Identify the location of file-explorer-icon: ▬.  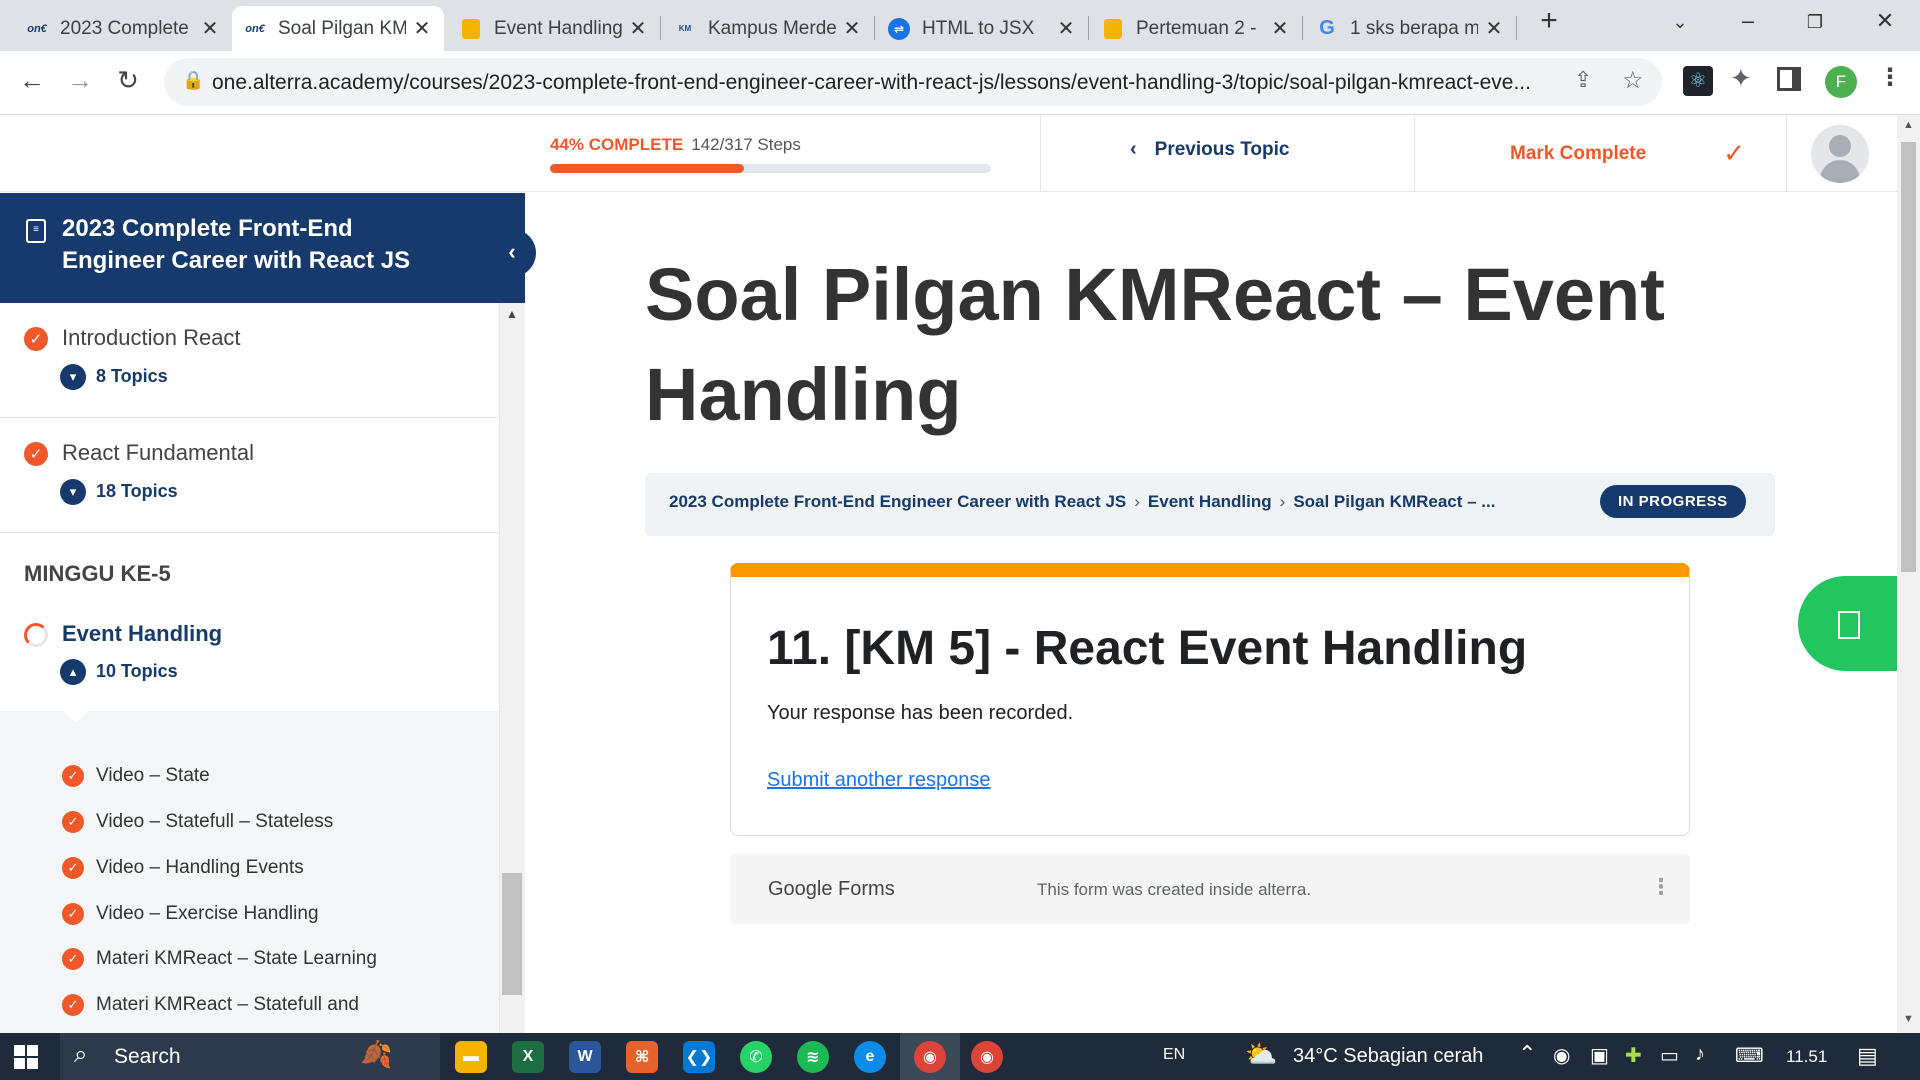
(471, 1057).